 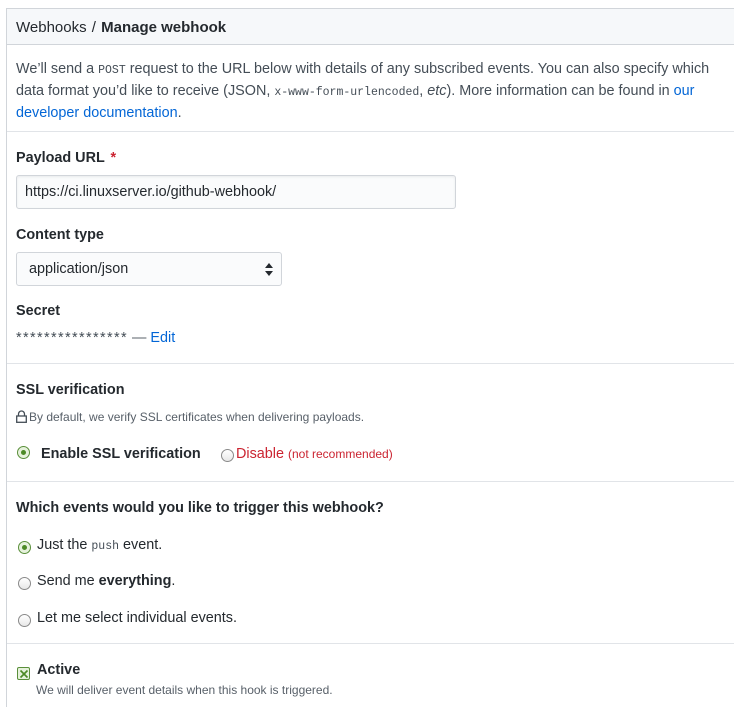 I want to click on event-push-label: Just the push event., so click(x=99, y=545).